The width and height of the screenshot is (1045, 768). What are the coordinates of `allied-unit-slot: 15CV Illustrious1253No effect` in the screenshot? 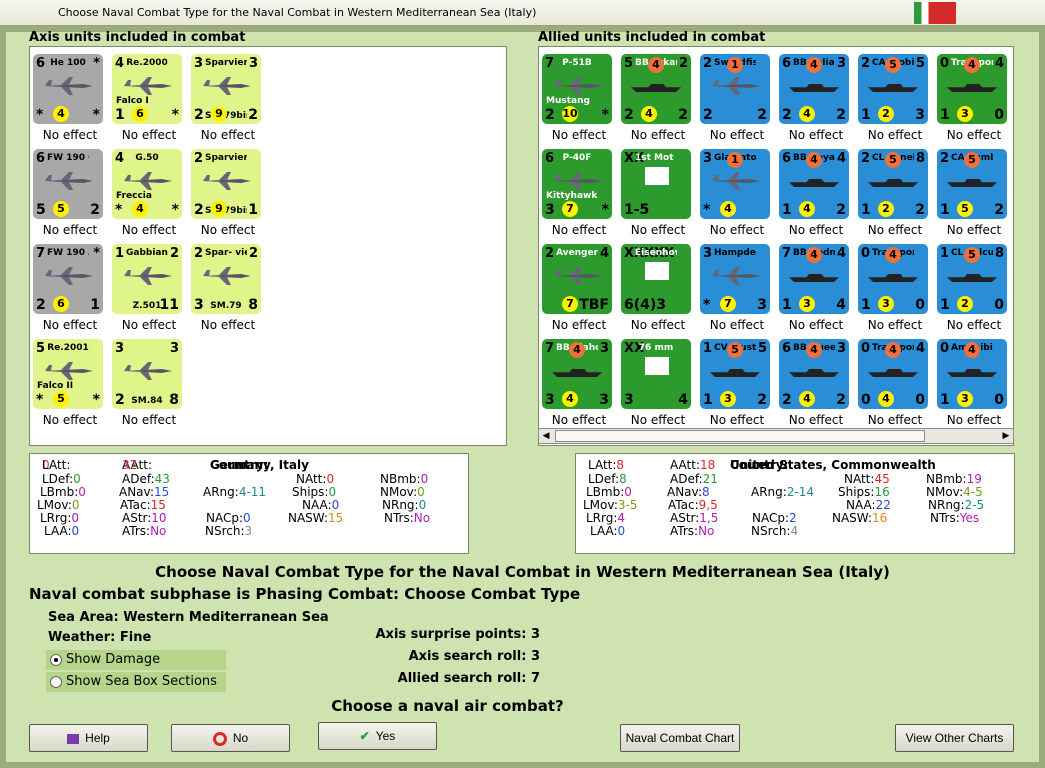 It's located at (735, 384).